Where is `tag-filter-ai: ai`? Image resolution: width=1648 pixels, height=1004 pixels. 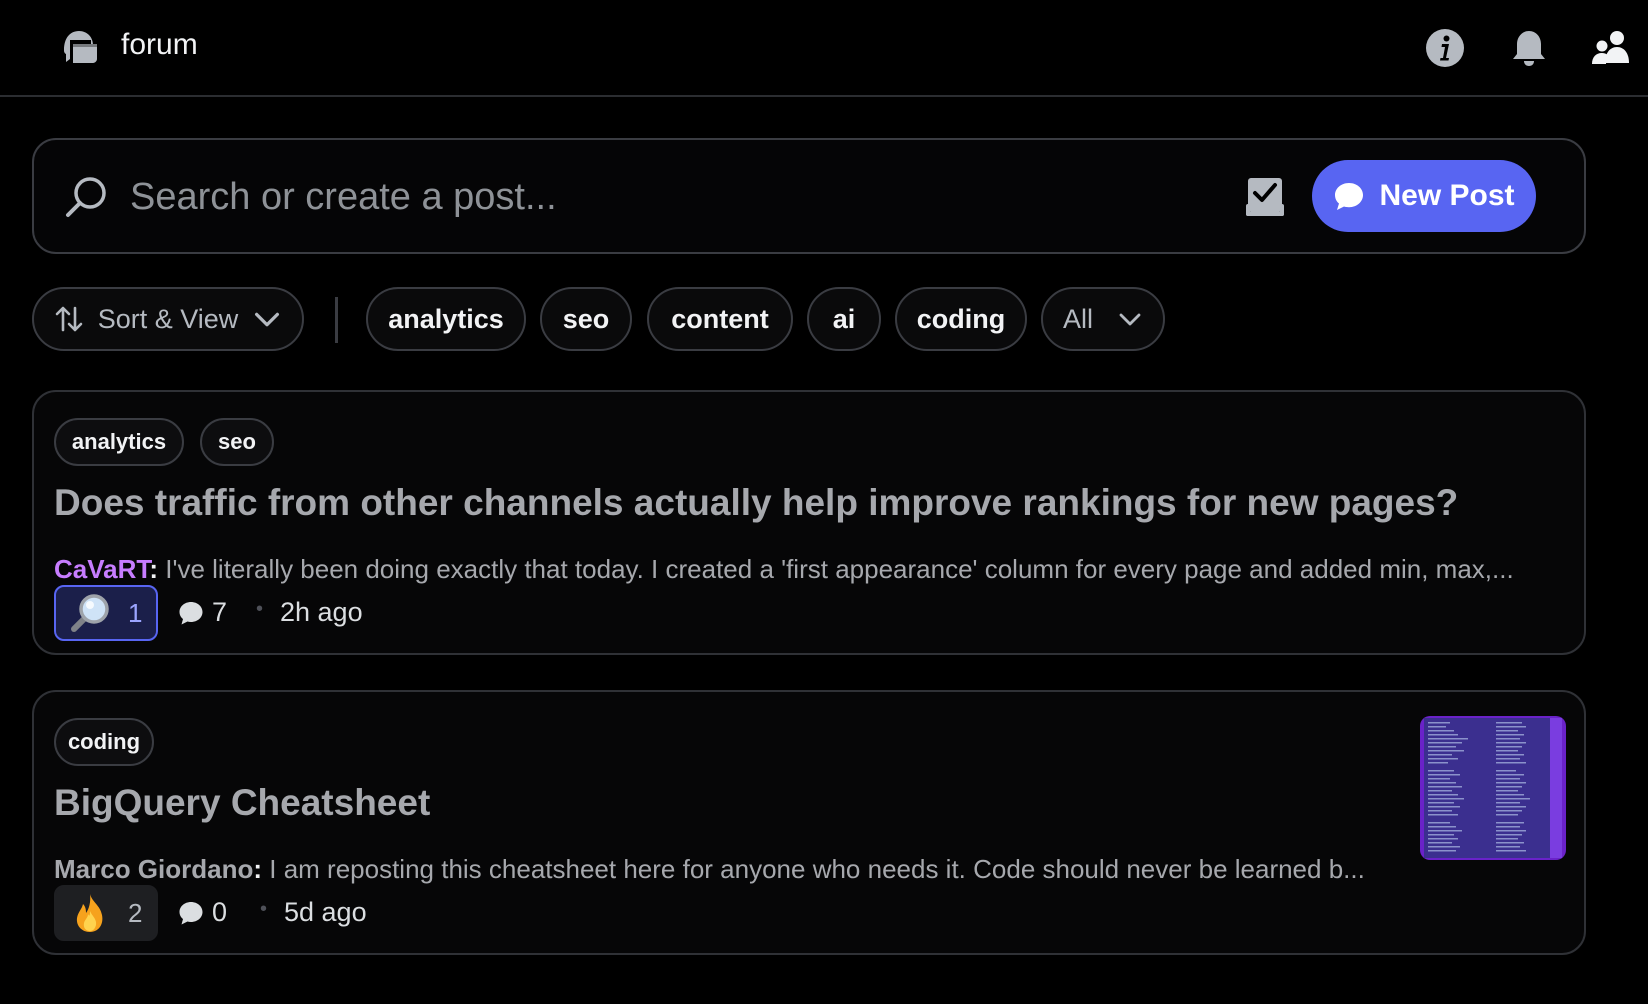 tag-filter-ai: ai is located at coordinates (844, 319).